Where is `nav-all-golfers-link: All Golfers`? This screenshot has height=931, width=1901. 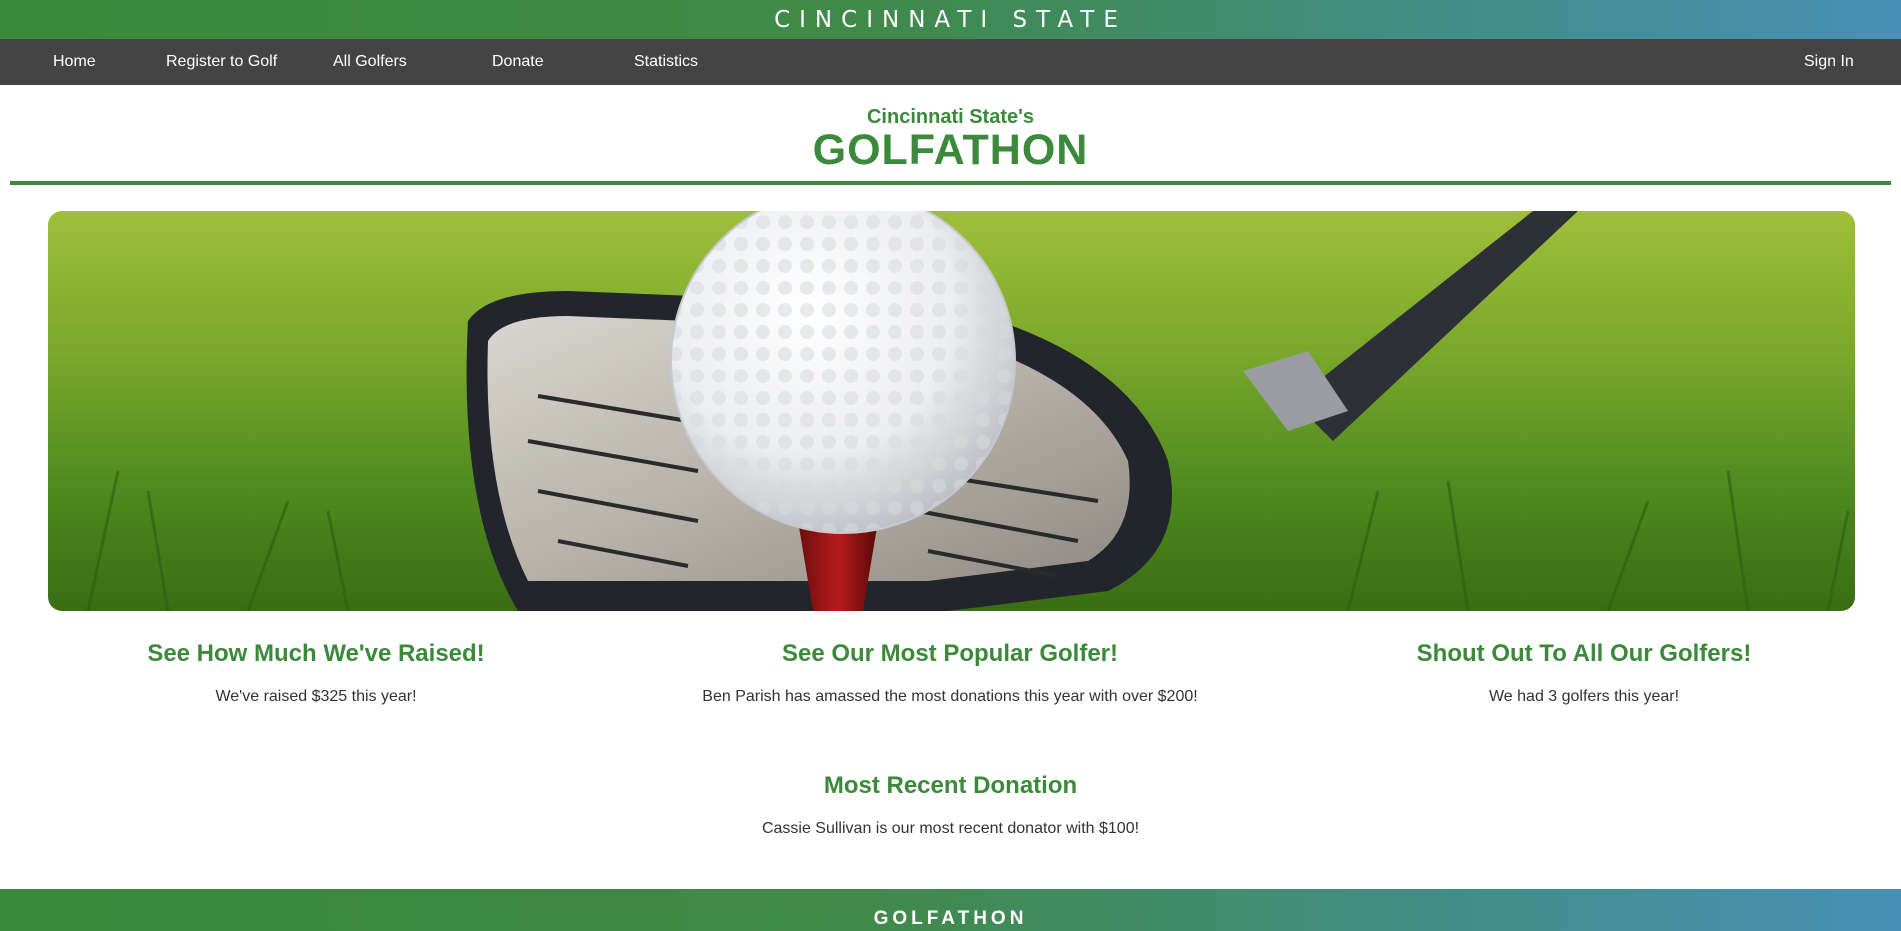 nav-all-golfers-link: All Golfers is located at coordinates (370, 62).